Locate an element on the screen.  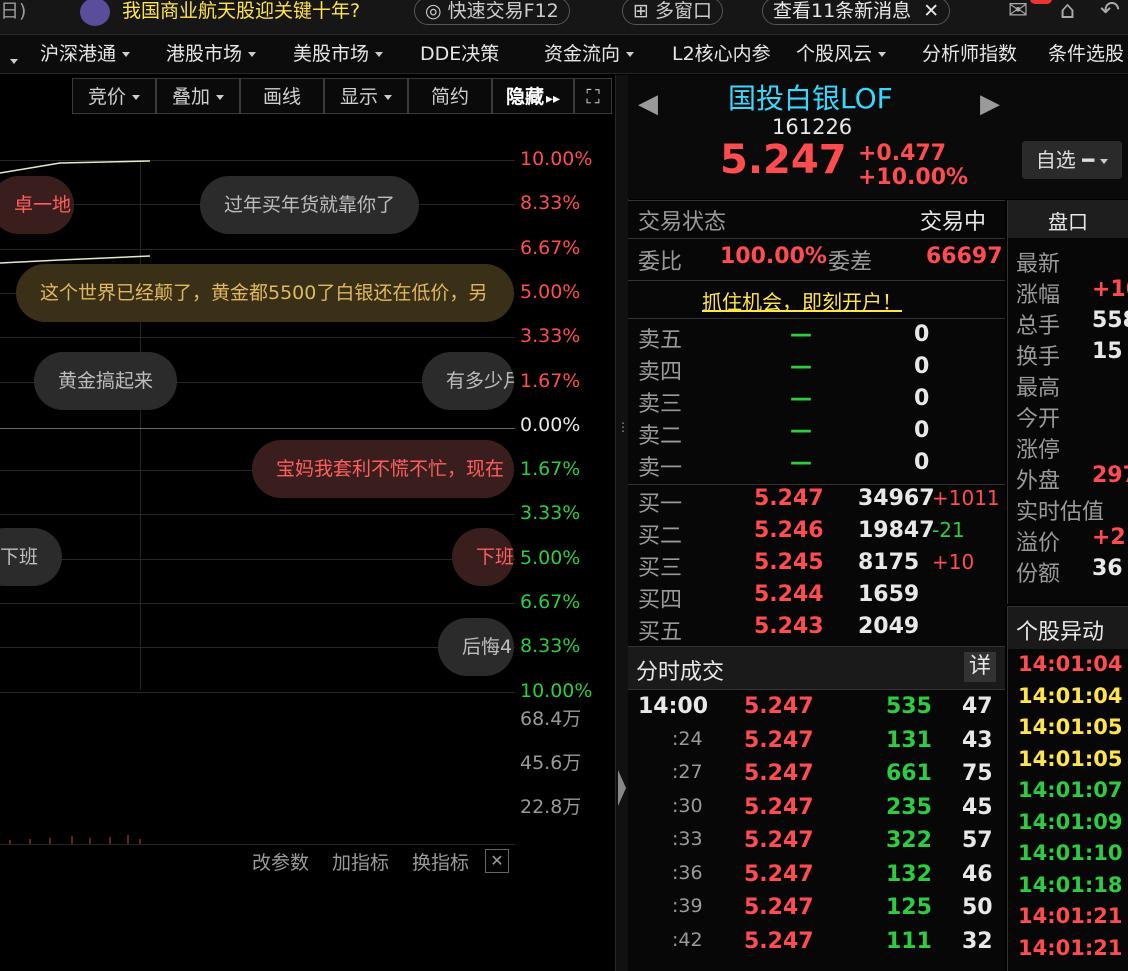
danmaku-bubble: 黄金搞起来 is located at coordinates (106, 381).